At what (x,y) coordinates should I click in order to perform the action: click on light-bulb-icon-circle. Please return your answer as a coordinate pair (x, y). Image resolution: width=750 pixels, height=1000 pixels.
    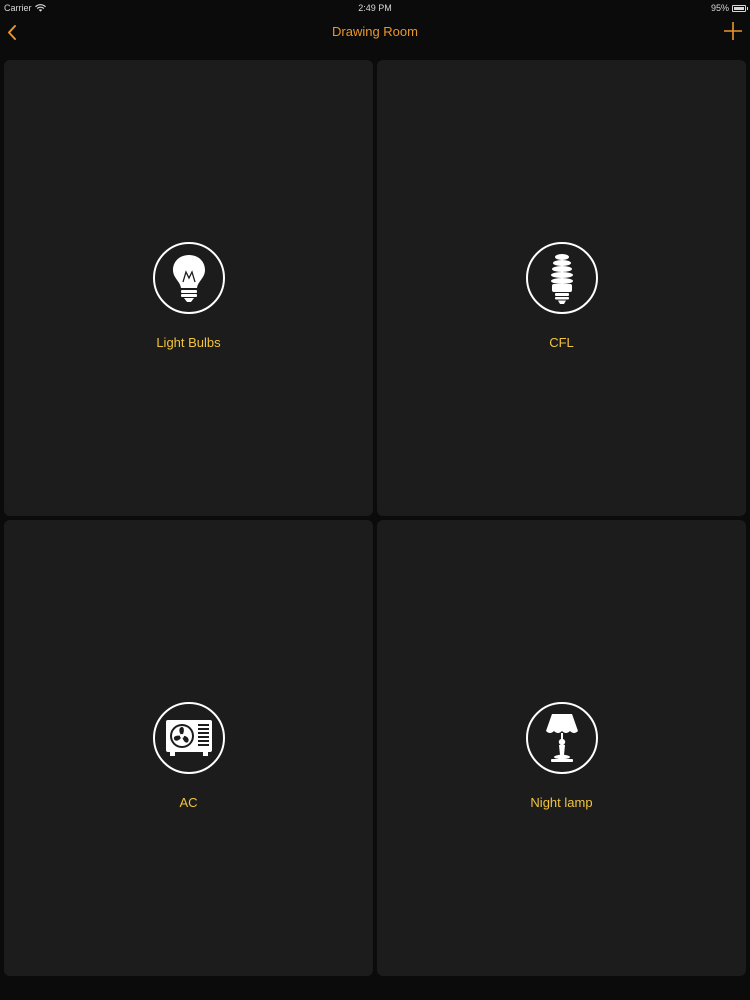
    Looking at the image, I should click on (188, 278).